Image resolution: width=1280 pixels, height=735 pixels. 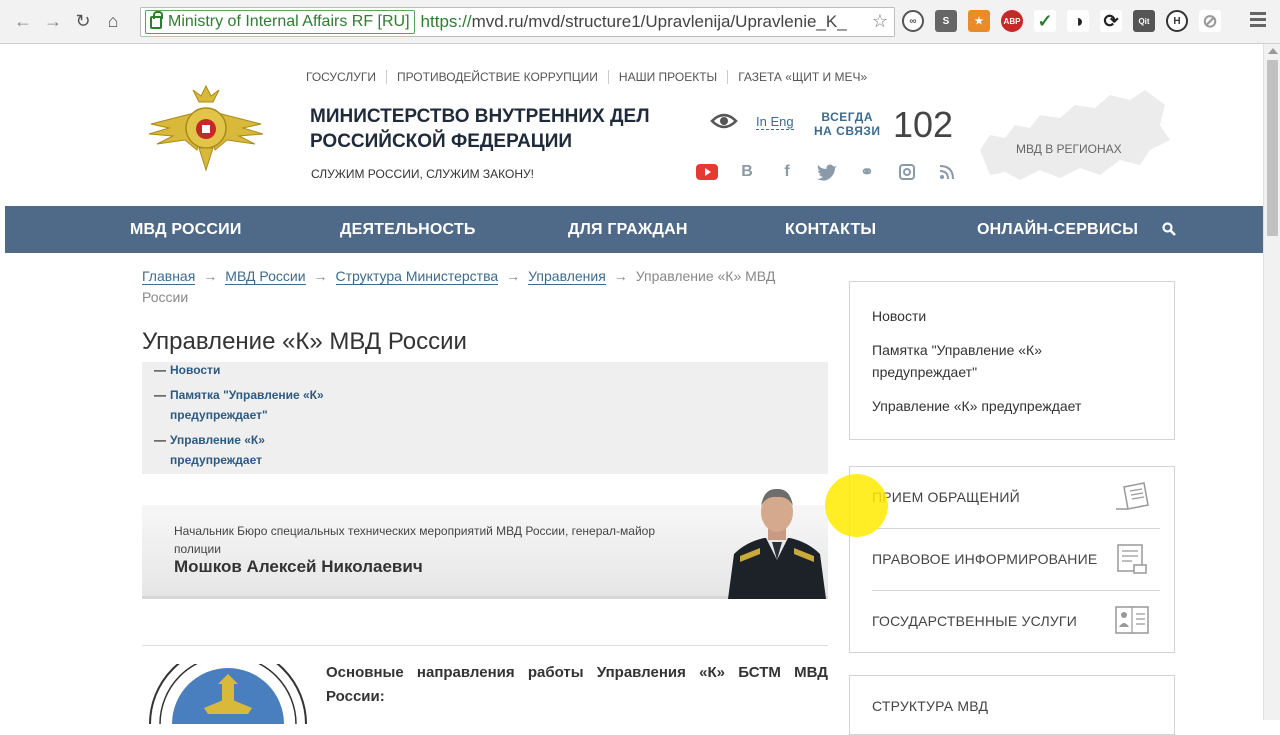 I want to click on extensions-area: ∞ S ★ ABP ✓ ◑ ⟳ Qit H ⊘, so click(x=1061, y=21).